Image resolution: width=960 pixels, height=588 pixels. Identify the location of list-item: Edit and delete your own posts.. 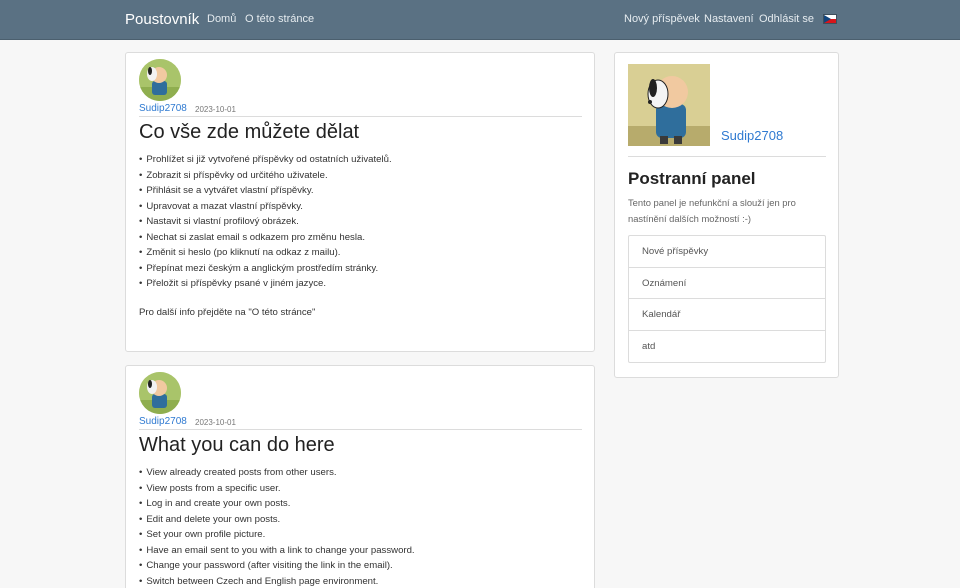
(277, 520).